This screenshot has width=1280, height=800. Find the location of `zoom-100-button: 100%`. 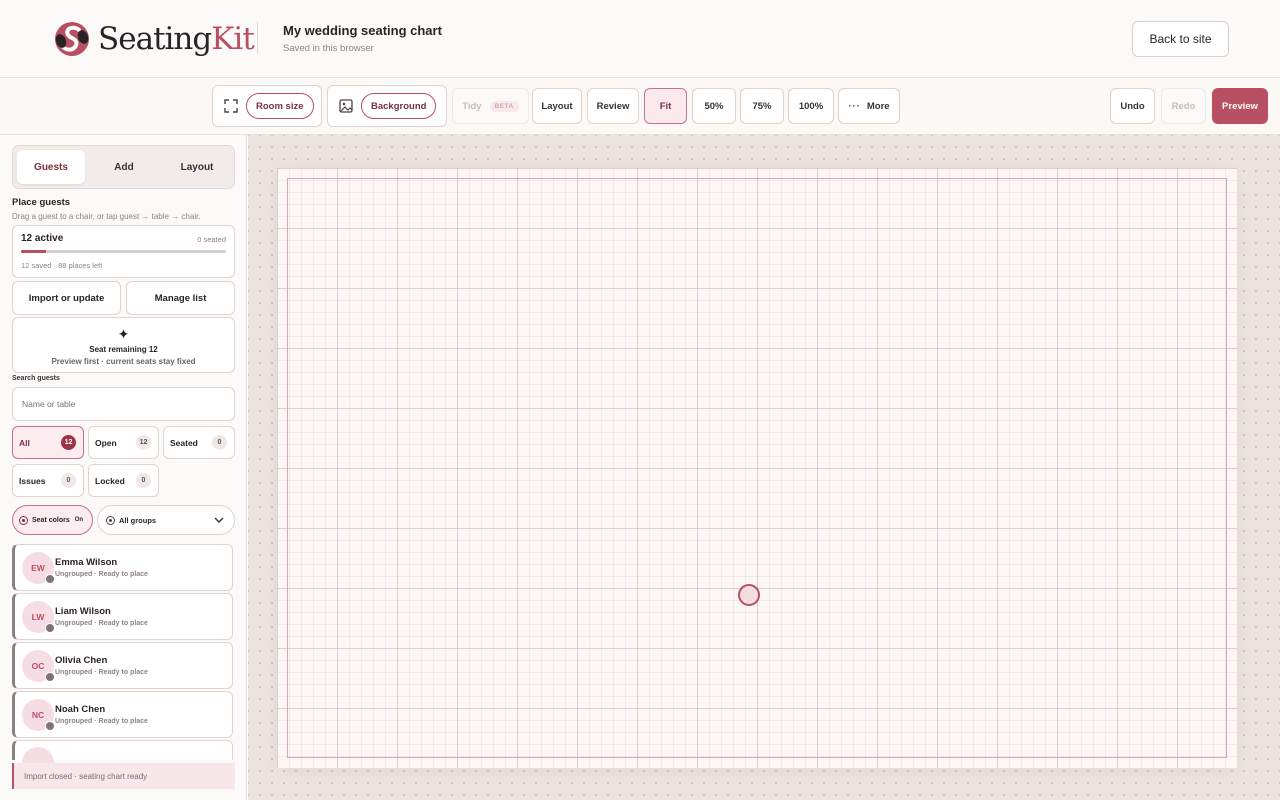

zoom-100-button: 100% is located at coordinates (811, 106).